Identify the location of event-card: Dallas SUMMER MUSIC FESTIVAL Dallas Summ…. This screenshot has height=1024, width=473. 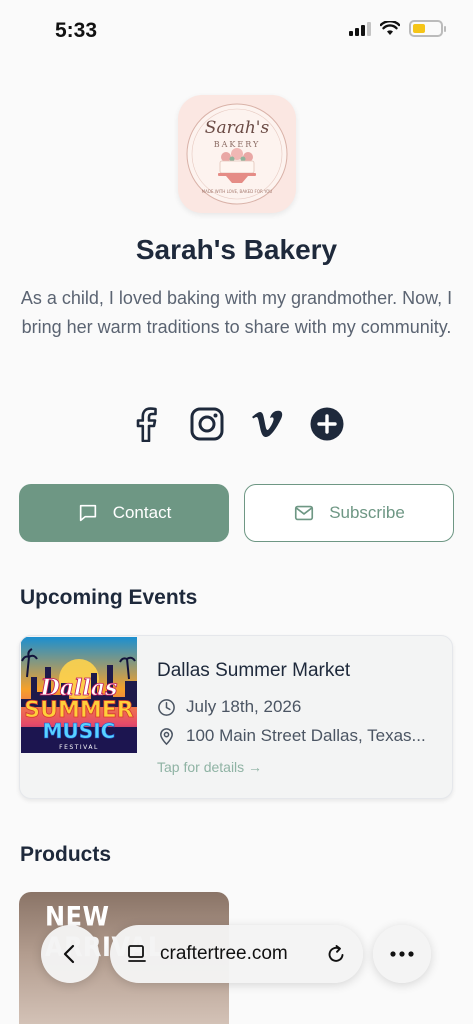
(236, 717).